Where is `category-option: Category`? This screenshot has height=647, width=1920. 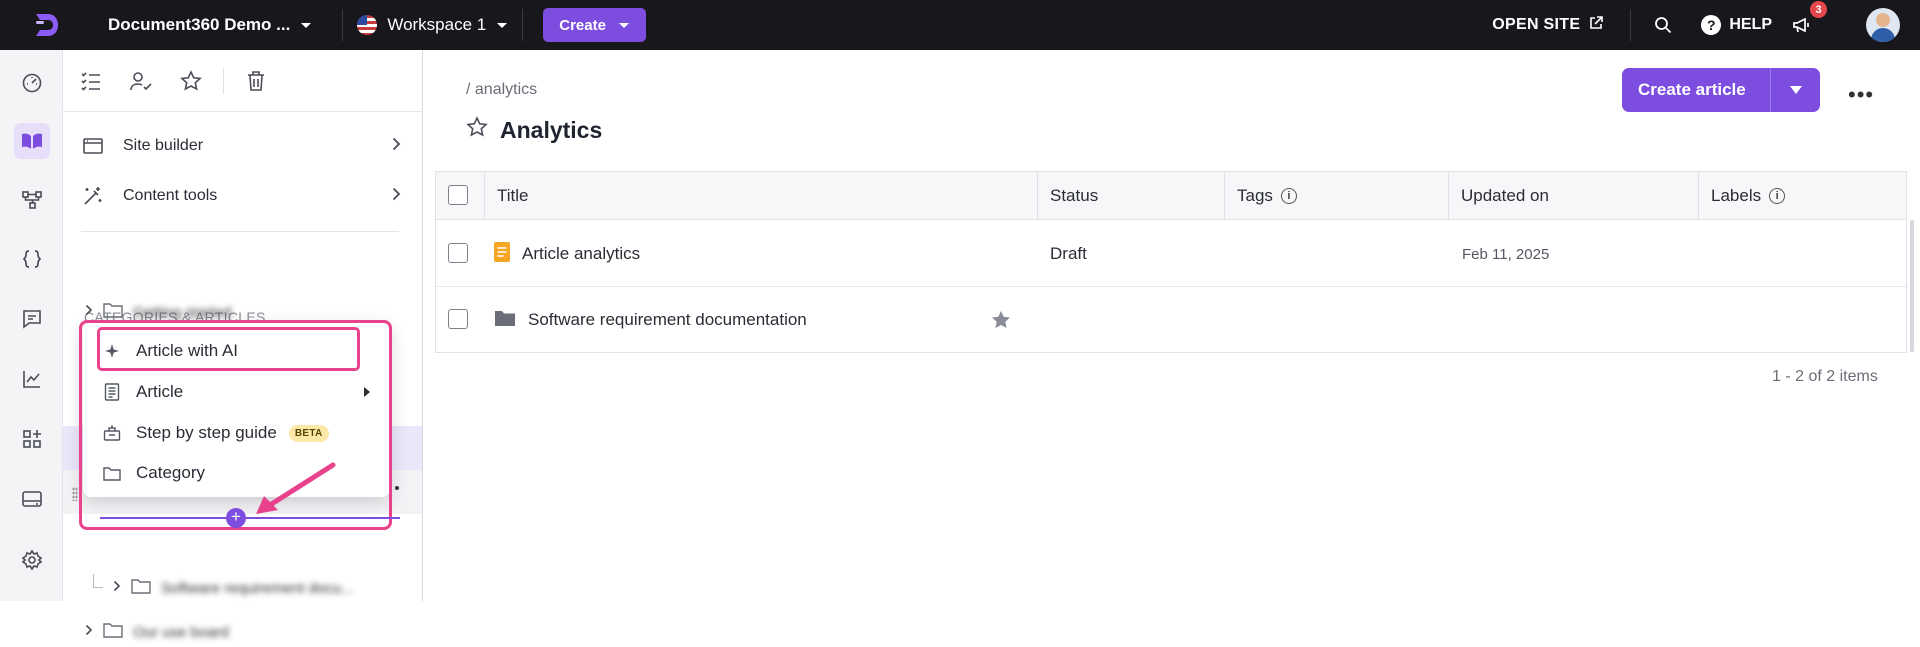 category-option: Category is located at coordinates (153, 473).